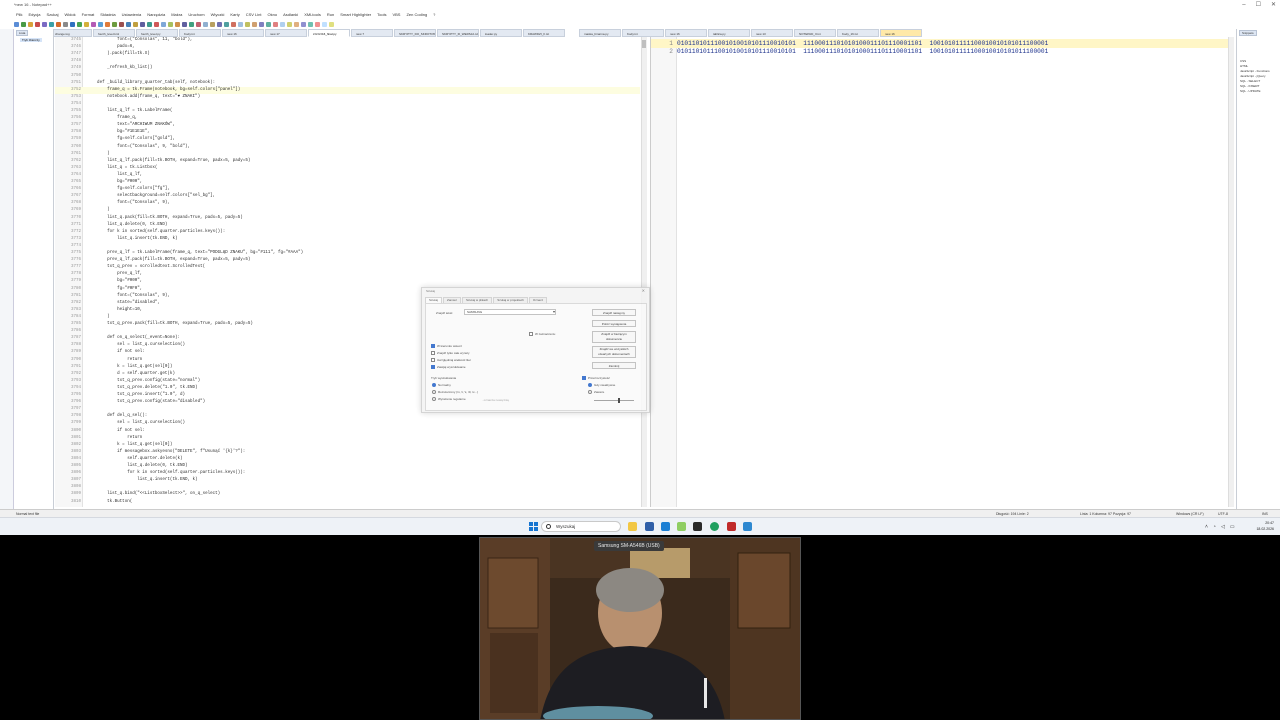 This screenshot has height=720, width=1280. What do you see at coordinates (1214, 527) in the screenshot?
I see `network-icon: ◔` at bounding box center [1214, 527].